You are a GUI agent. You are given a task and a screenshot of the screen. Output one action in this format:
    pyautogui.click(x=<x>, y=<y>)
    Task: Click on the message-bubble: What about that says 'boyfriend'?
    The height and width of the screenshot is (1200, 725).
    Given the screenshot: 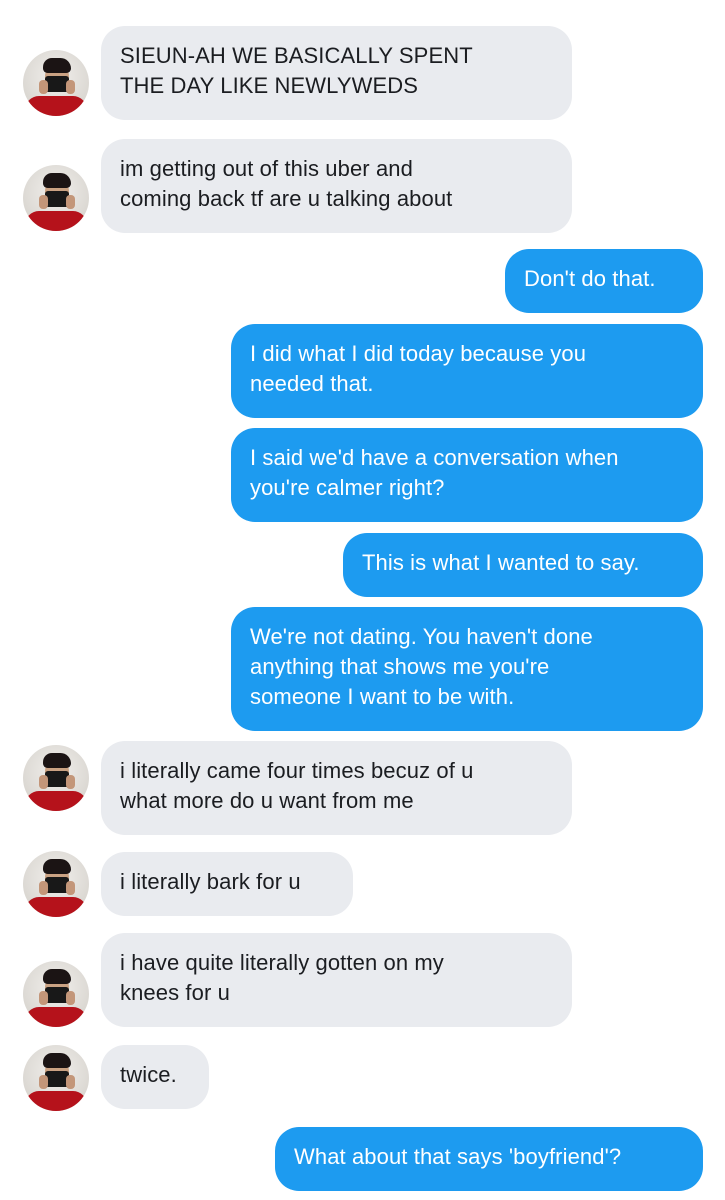 What is the action you would take?
    pyautogui.click(x=489, y=1159)
    